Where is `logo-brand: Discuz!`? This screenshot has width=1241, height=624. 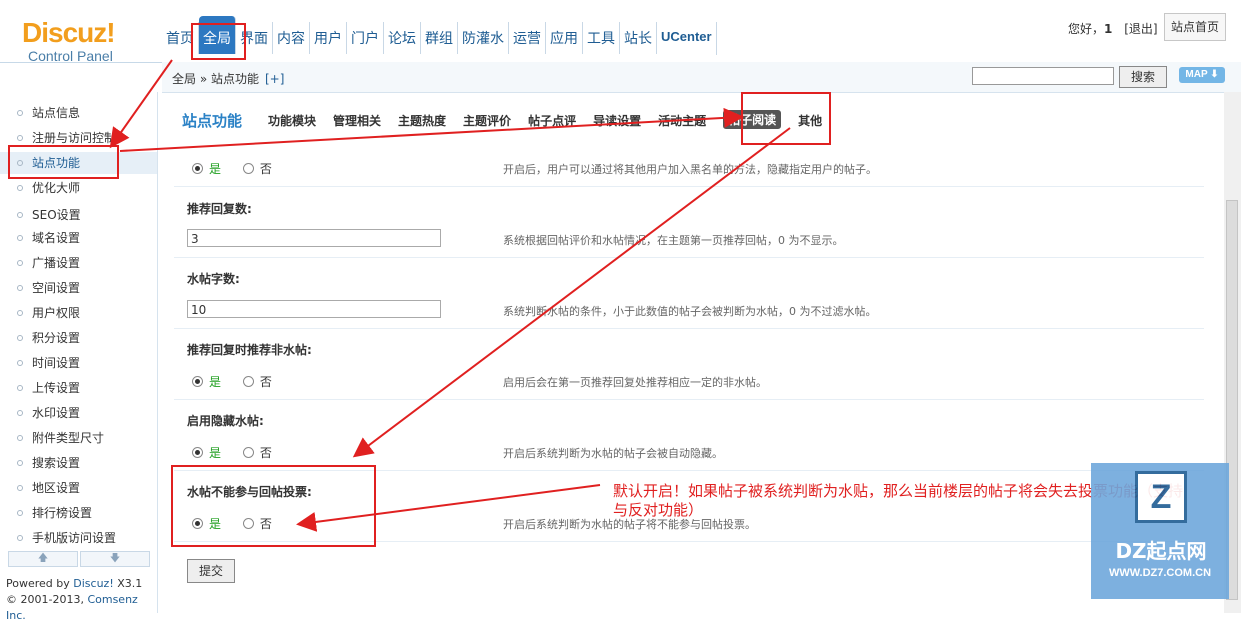
logo-brand: Discuz! is located at coordinates (69, 32).